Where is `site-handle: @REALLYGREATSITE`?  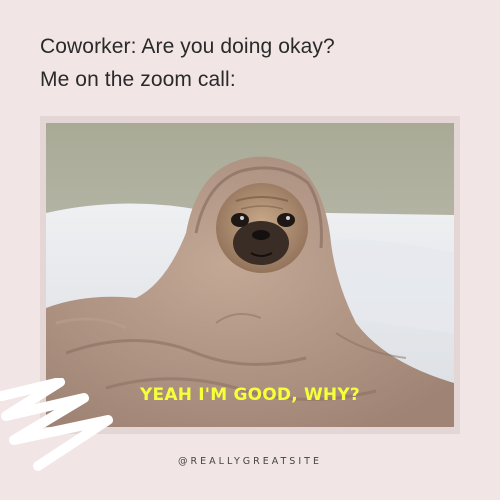 site-handle: @REALLYGREATSITE is located at coordinates (250, 461).